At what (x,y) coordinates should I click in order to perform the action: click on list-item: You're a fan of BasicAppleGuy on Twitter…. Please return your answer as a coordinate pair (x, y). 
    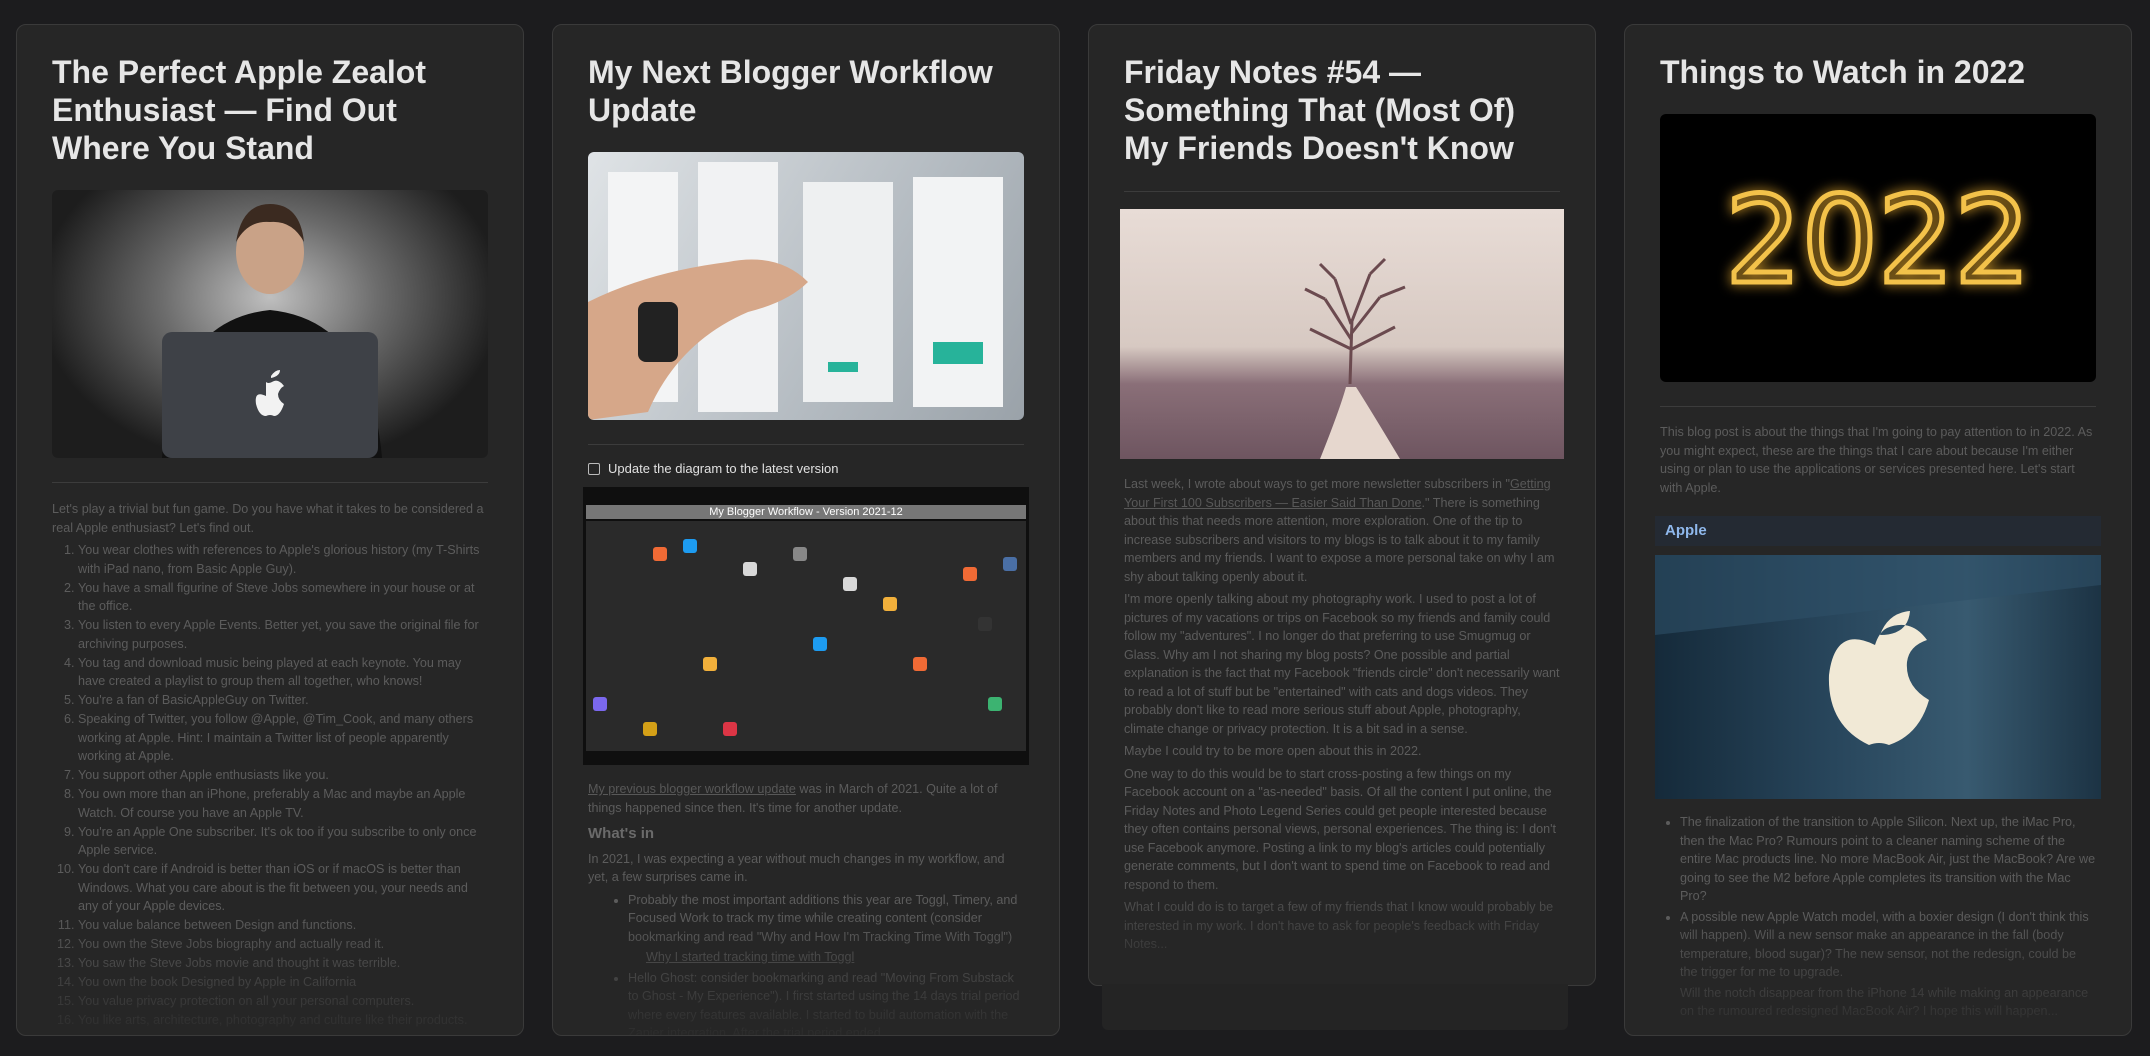
    Looking at the image, I should click on (283, 700).